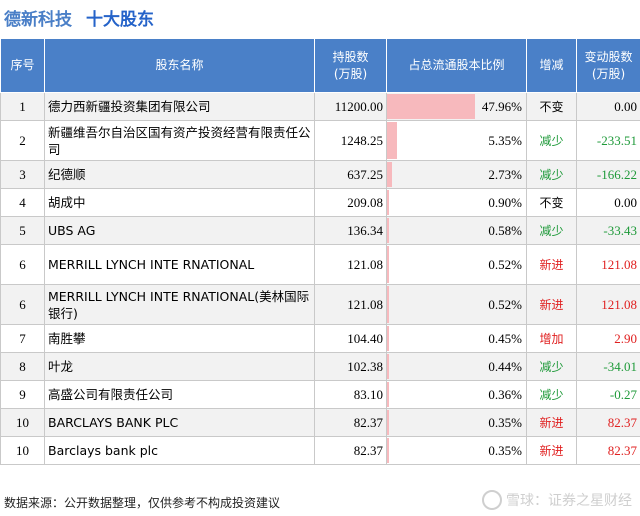 The image size is (640, 516). What do you see at coordinates (456, 202) in the screenshot?
I see `cell-ratio: 0.90%` at bounding box center [456, 202].